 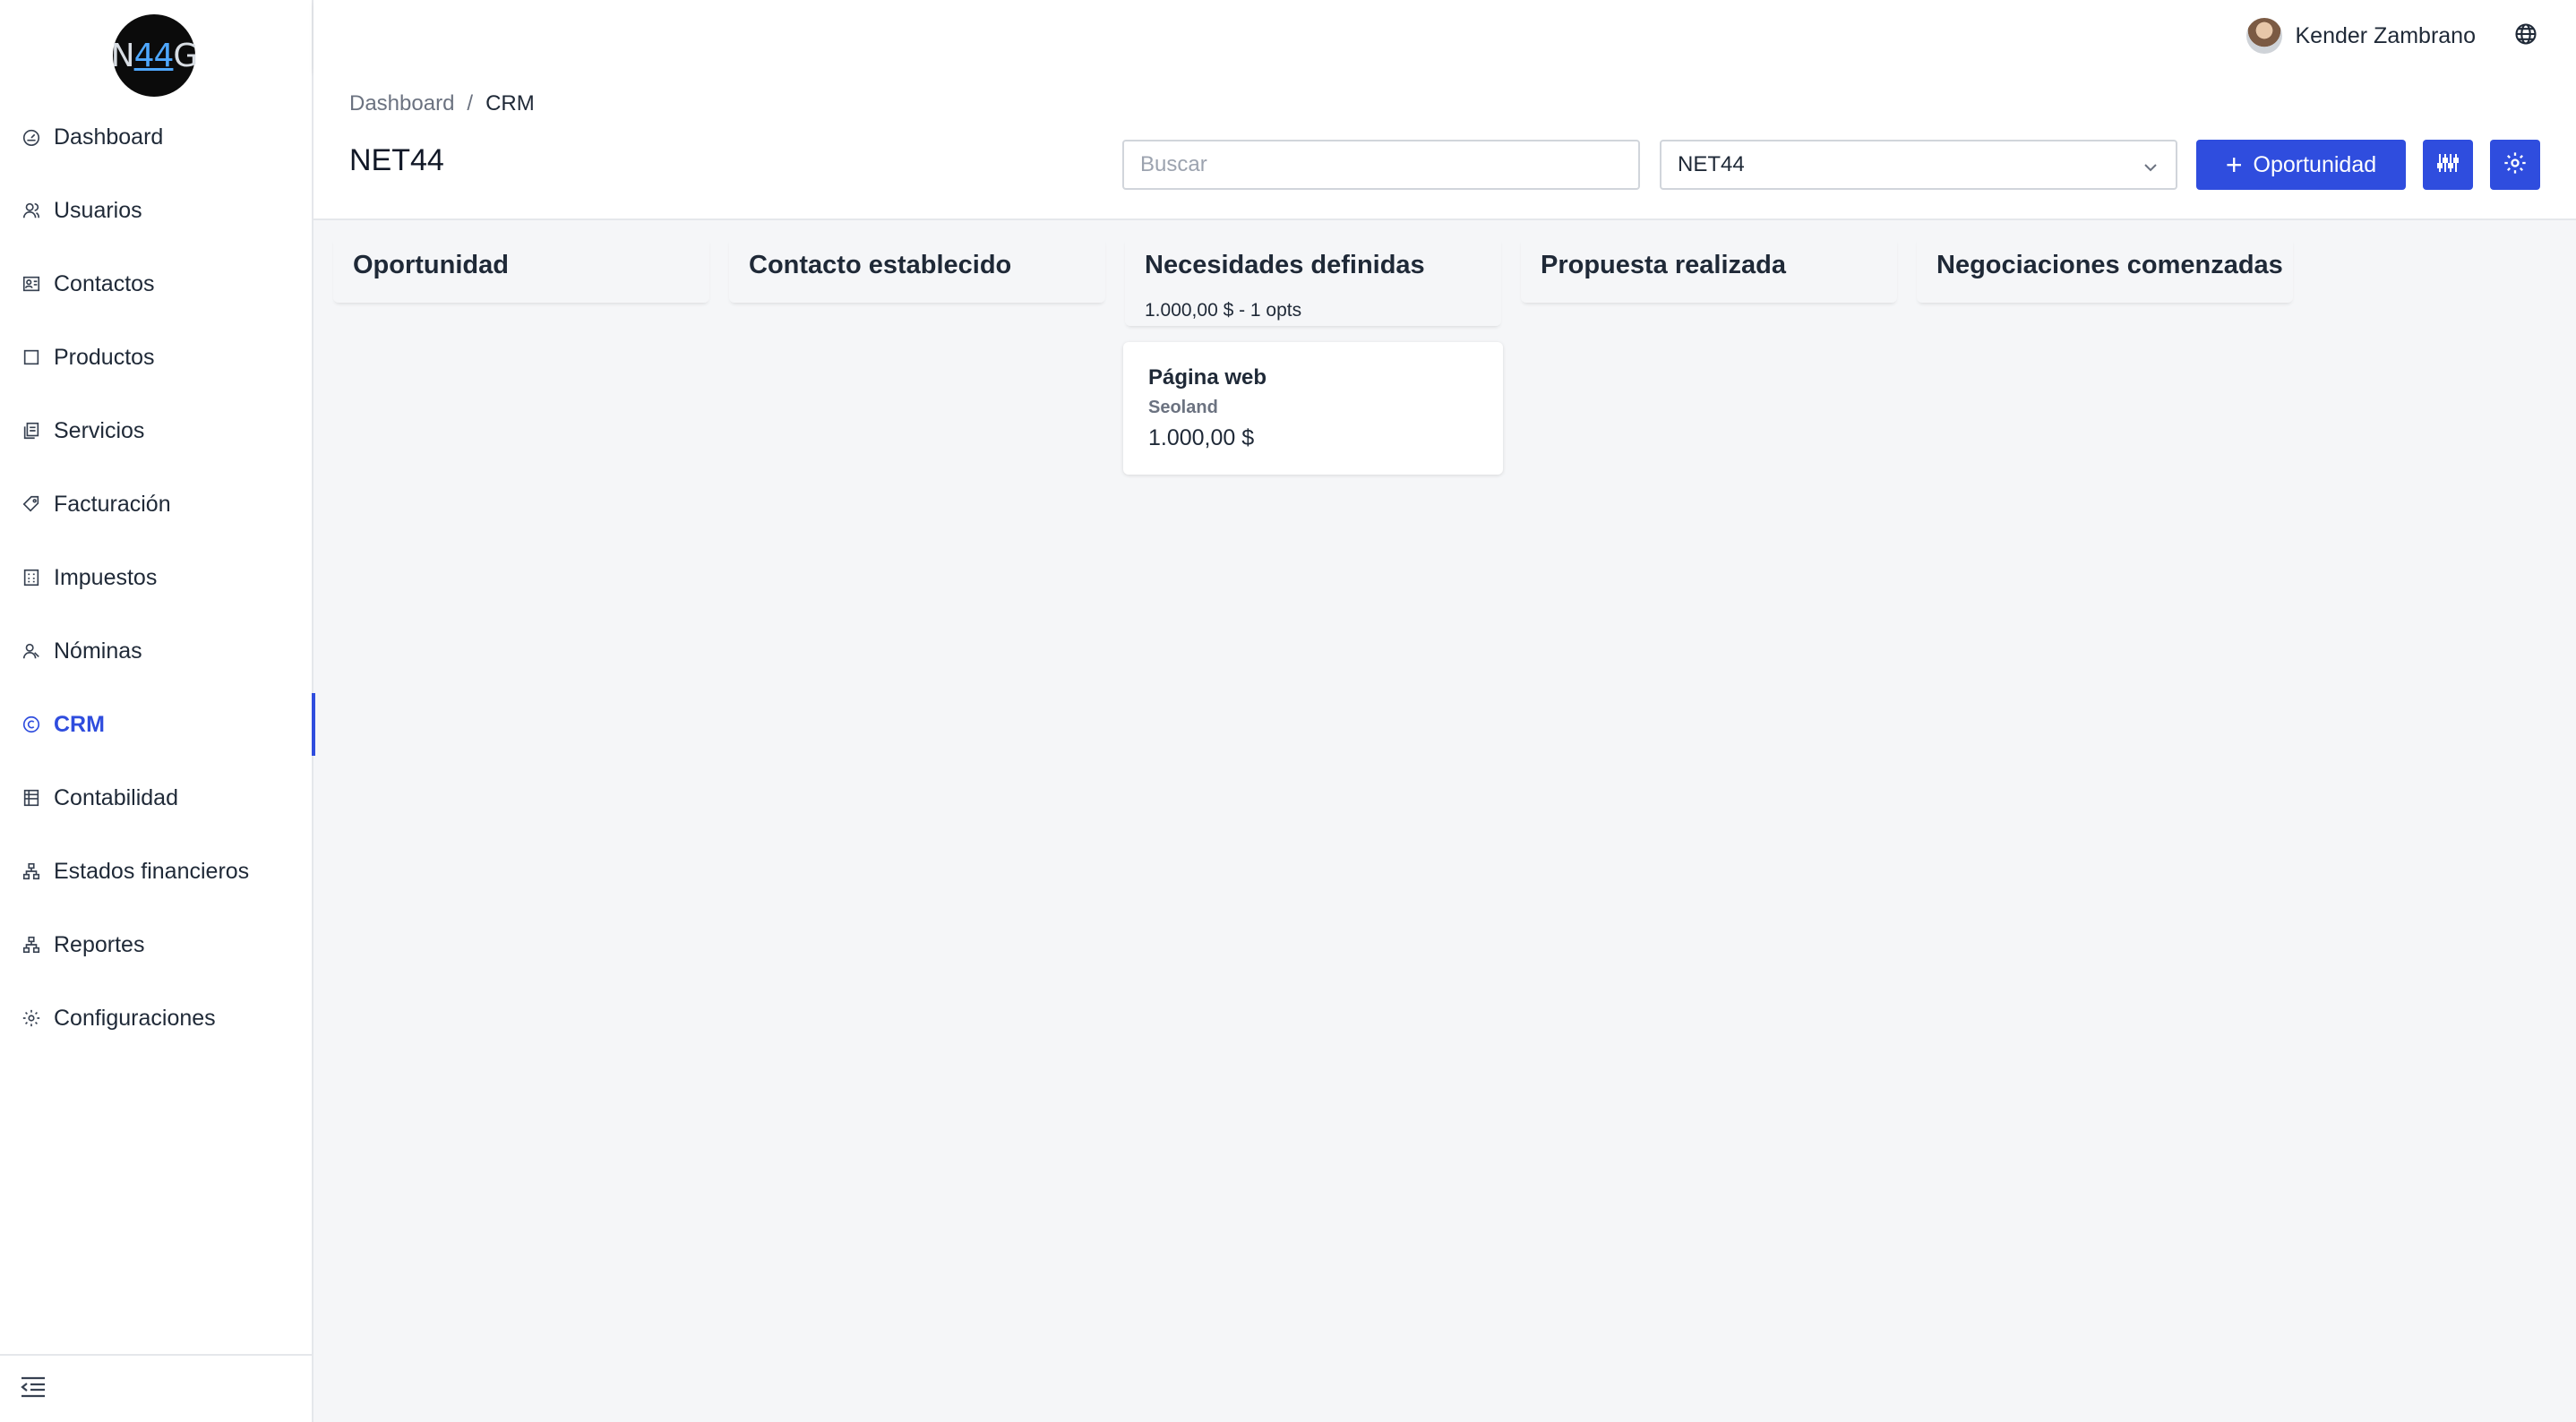 I want to click on add-opportunity-button: + Oportunidad, so click(x=2301, y=165).